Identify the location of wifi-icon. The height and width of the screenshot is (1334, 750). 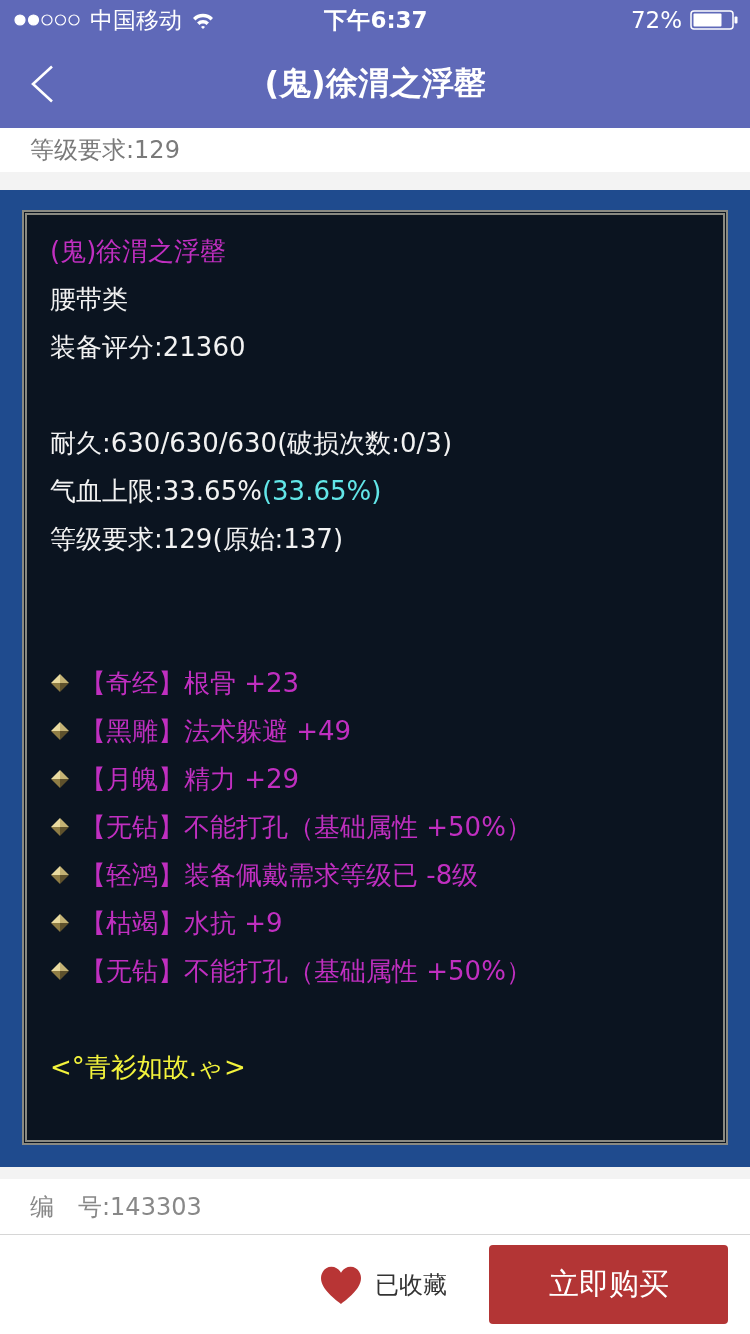
(203, 20).